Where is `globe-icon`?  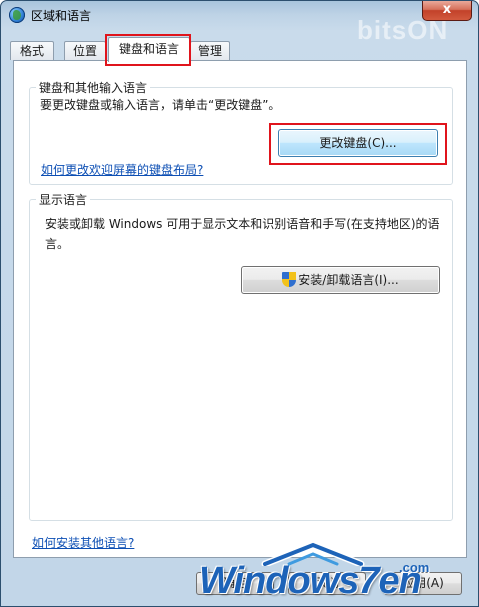
globe-icon is located at coordinates (17, 15).